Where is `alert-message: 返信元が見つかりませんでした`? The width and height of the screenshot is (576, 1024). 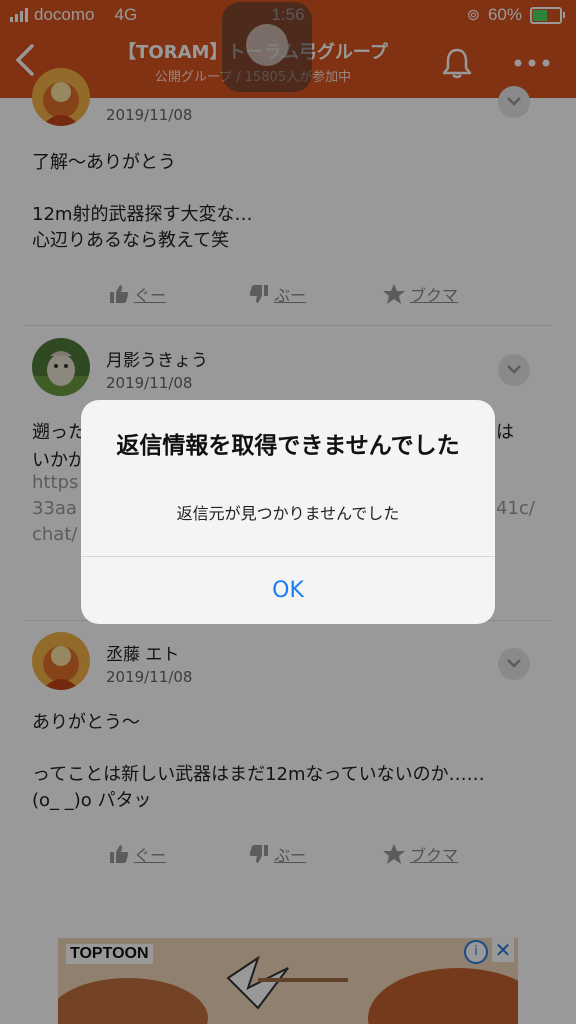 alert-message: 返信元が見つかりませんでした is located at coordinates (288, 513).